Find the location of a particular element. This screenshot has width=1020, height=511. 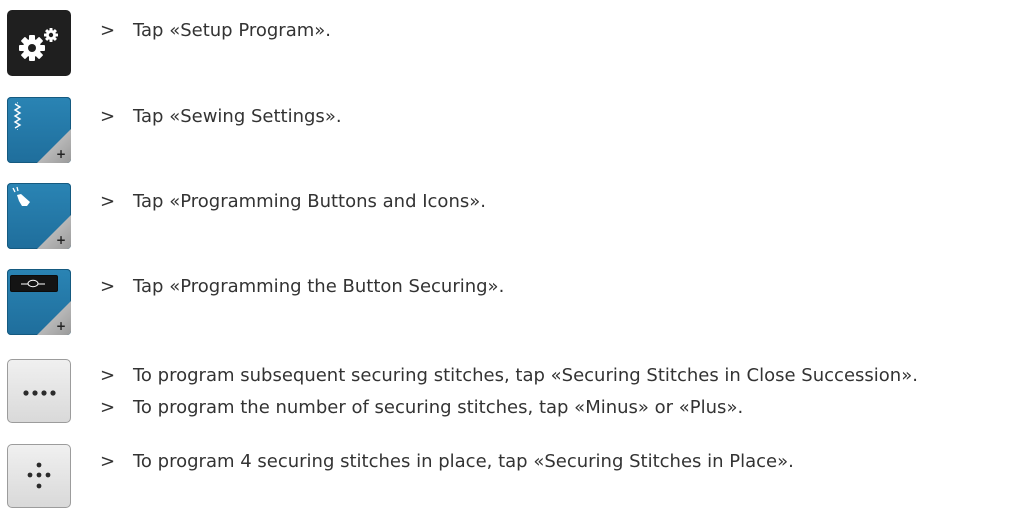

securing-stitches-close-succession-button is located at coordinates (39, 391).